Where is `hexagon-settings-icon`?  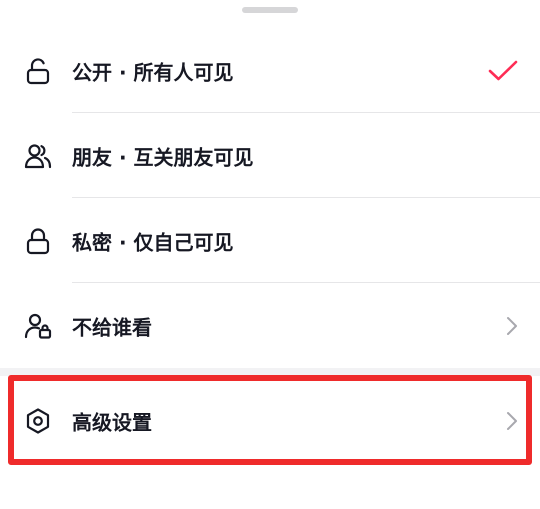
hexagon-settings-icon is located at coordinates (38, 421).